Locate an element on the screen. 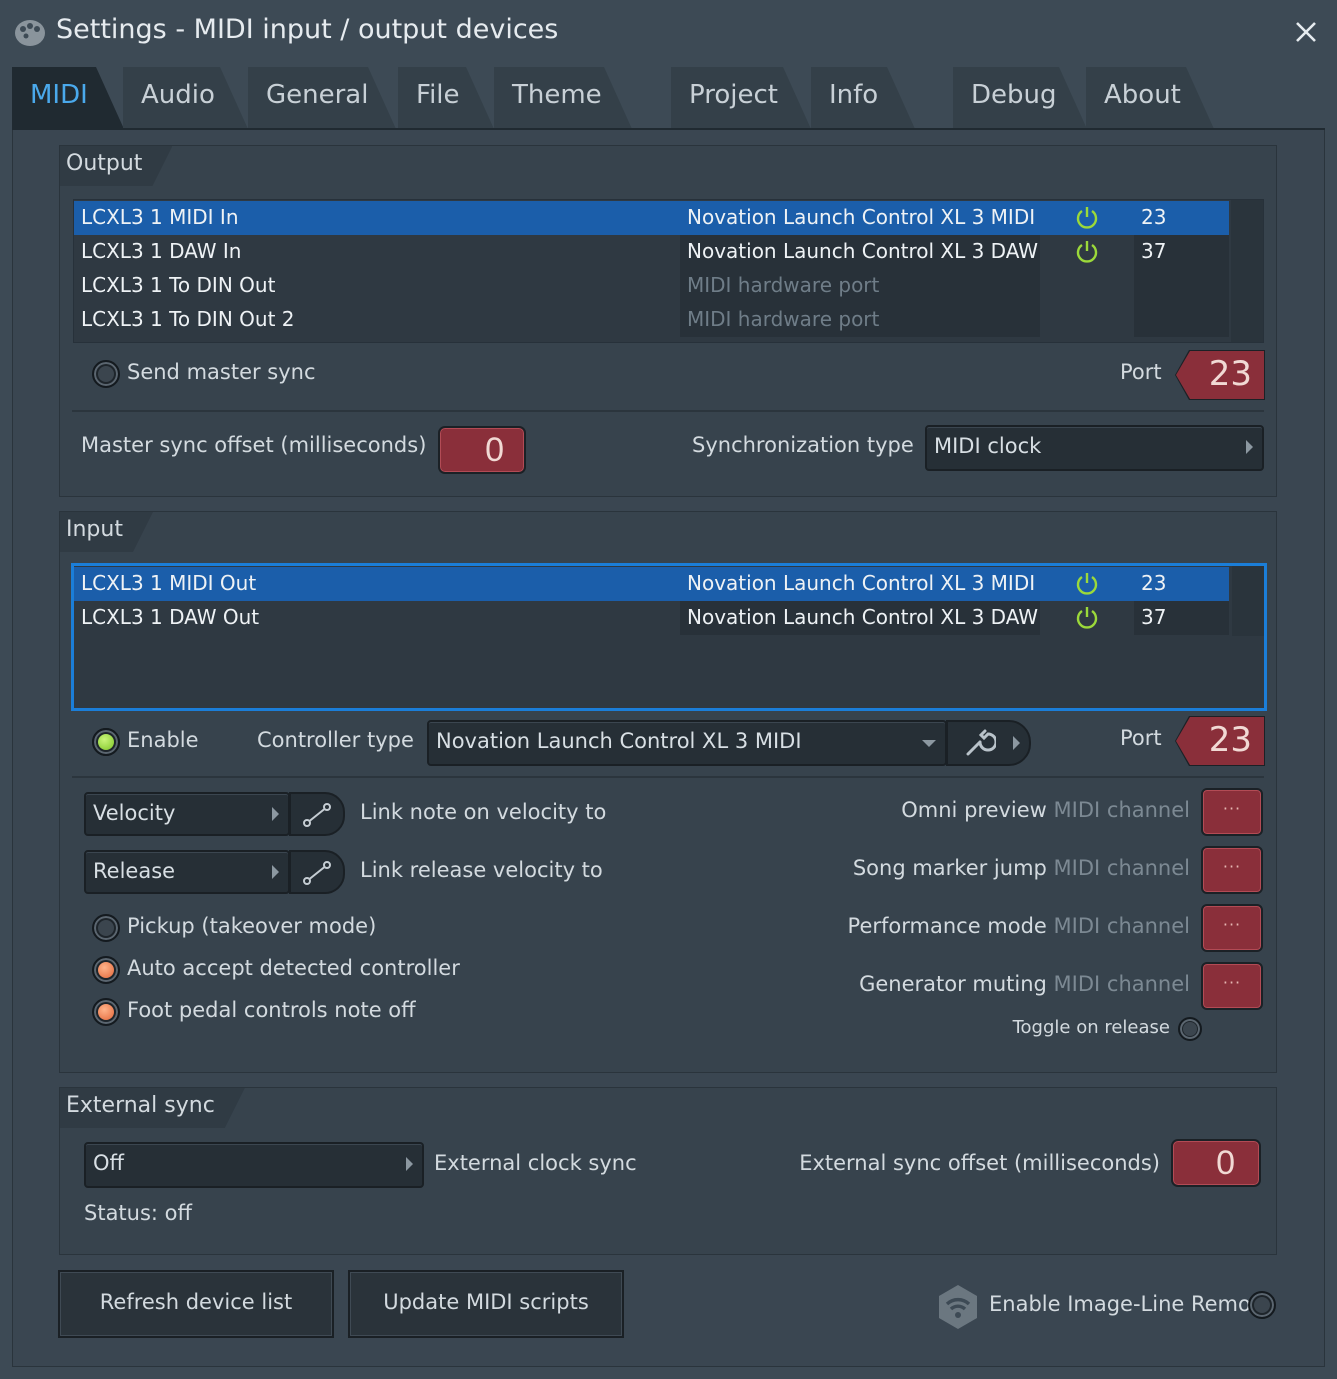  release-dropdown: Release is located at coordinates (187, 872).